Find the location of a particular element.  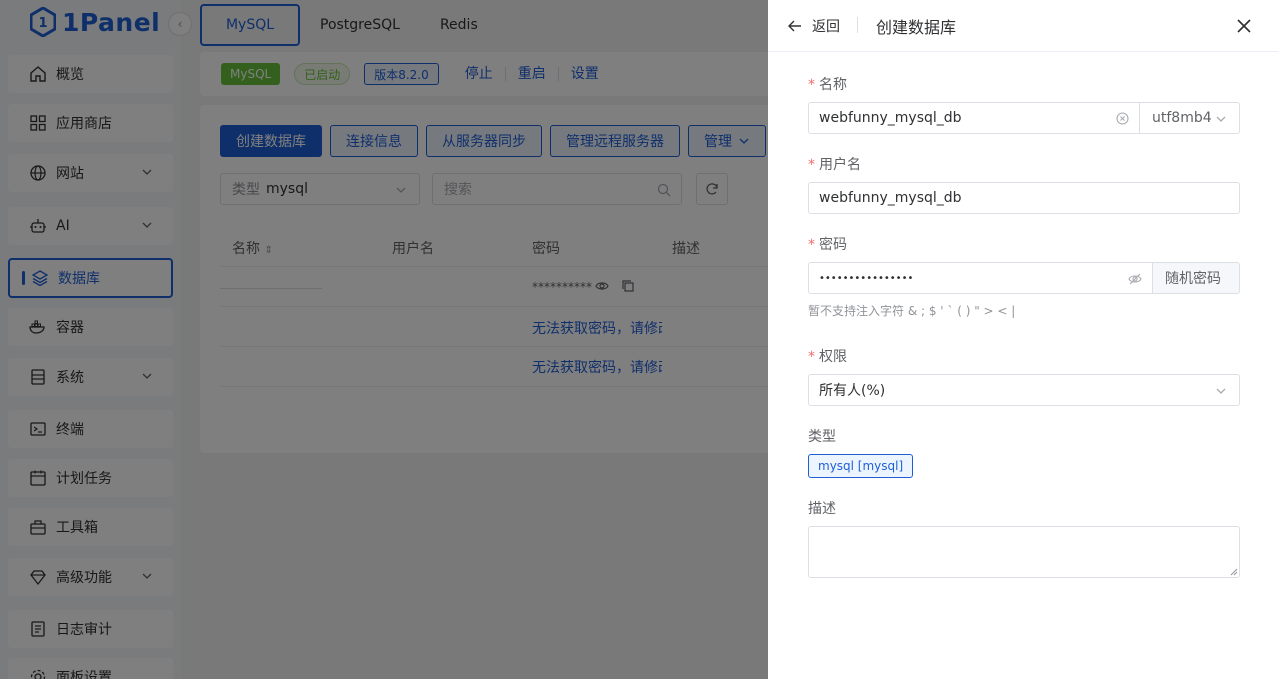

description-label: 描述 is located at coordinates (822, 509).